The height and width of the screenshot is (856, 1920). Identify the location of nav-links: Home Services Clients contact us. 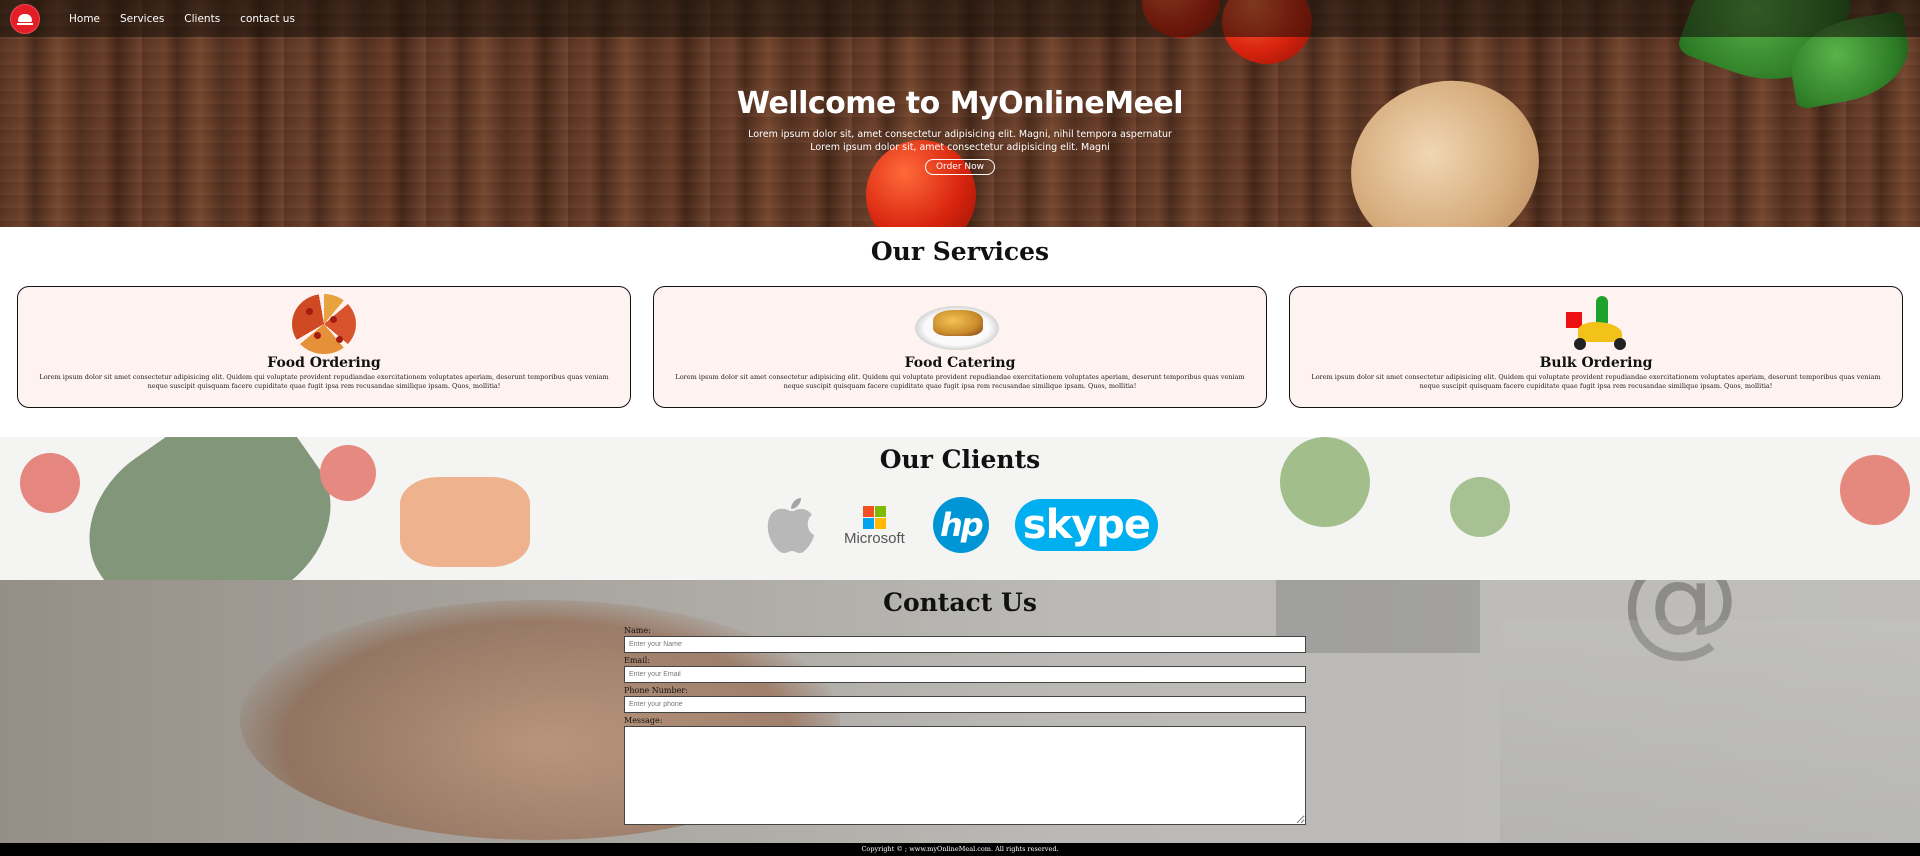
(192, 19).